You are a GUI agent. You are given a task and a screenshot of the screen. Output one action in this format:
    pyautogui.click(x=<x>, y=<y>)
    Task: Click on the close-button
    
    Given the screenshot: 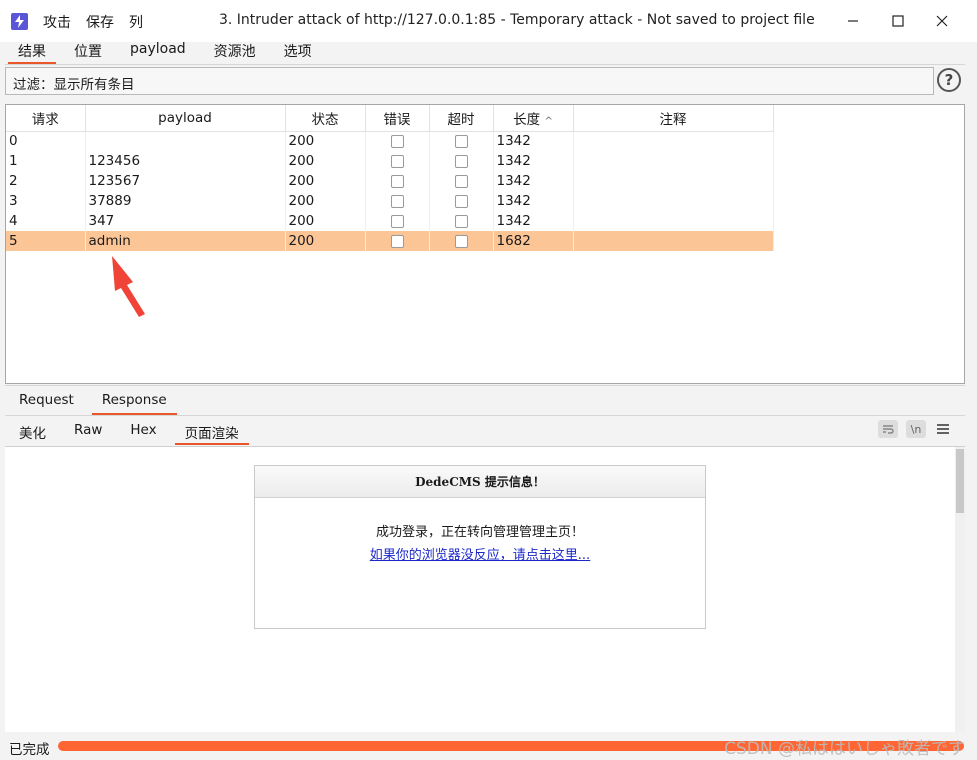 What is the action you would take?
    pyautogui.click(x=942, y=21)
    